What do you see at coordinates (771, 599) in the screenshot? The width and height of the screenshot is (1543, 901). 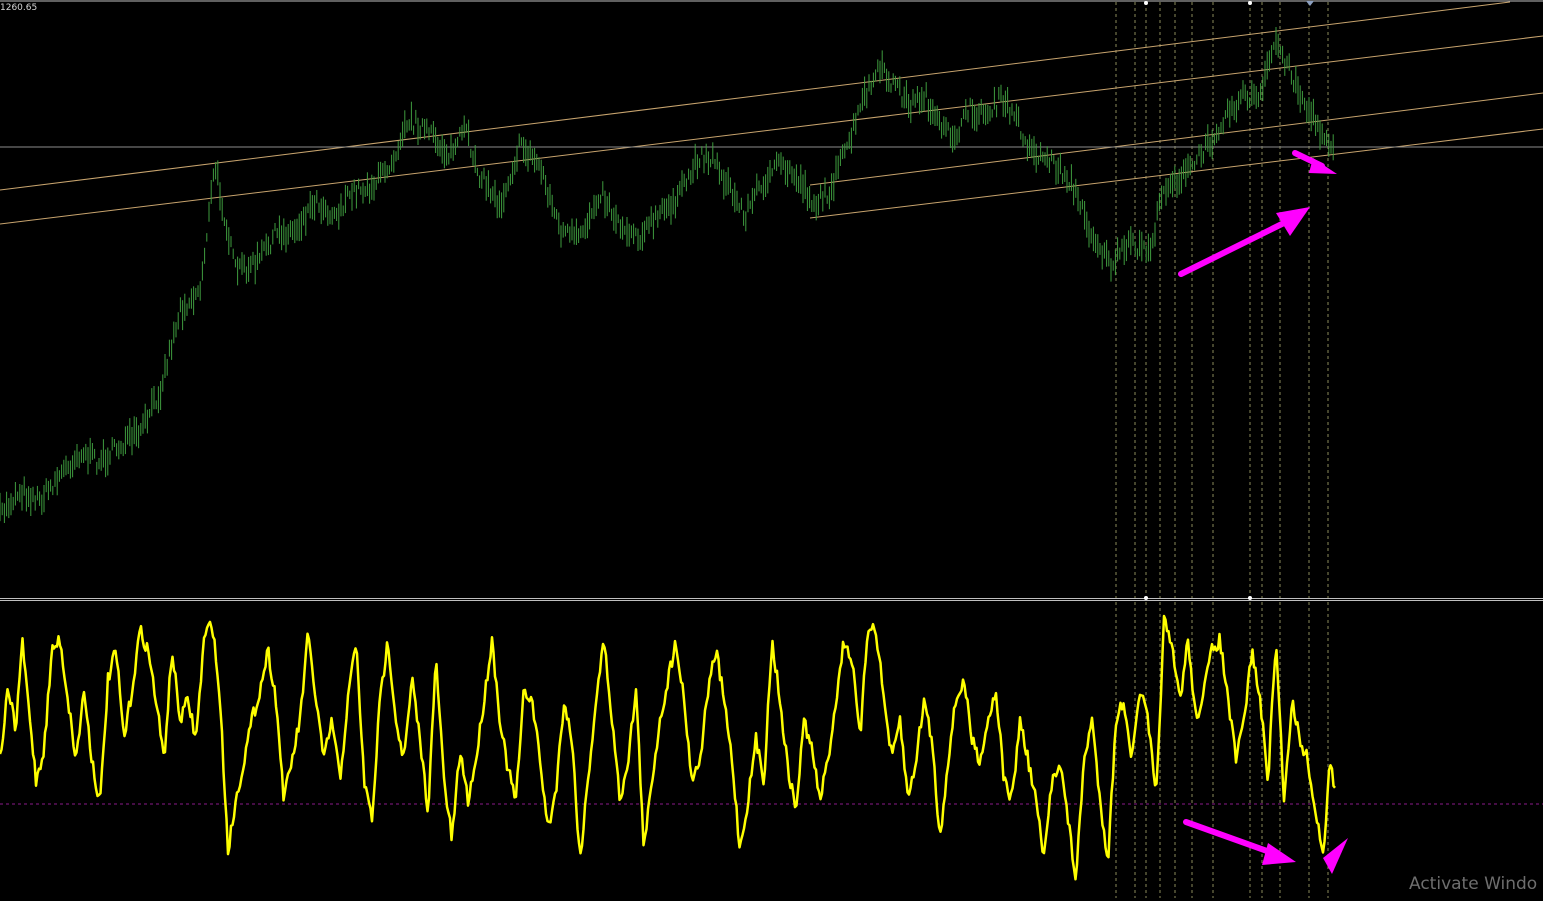 I see `panel-separator-gap` at bounding box center [771, 599].